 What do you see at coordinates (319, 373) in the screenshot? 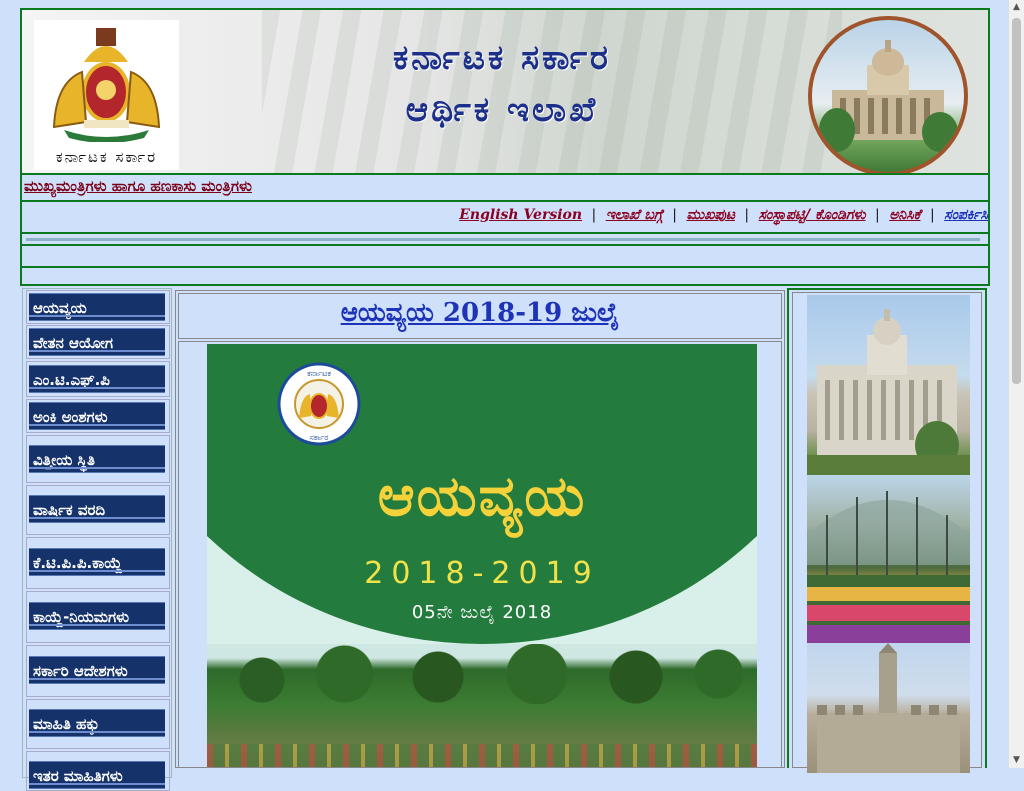
I see `seal-top-text: ಕರ್ನಾಟಕ` at bounding box center [319, 373].